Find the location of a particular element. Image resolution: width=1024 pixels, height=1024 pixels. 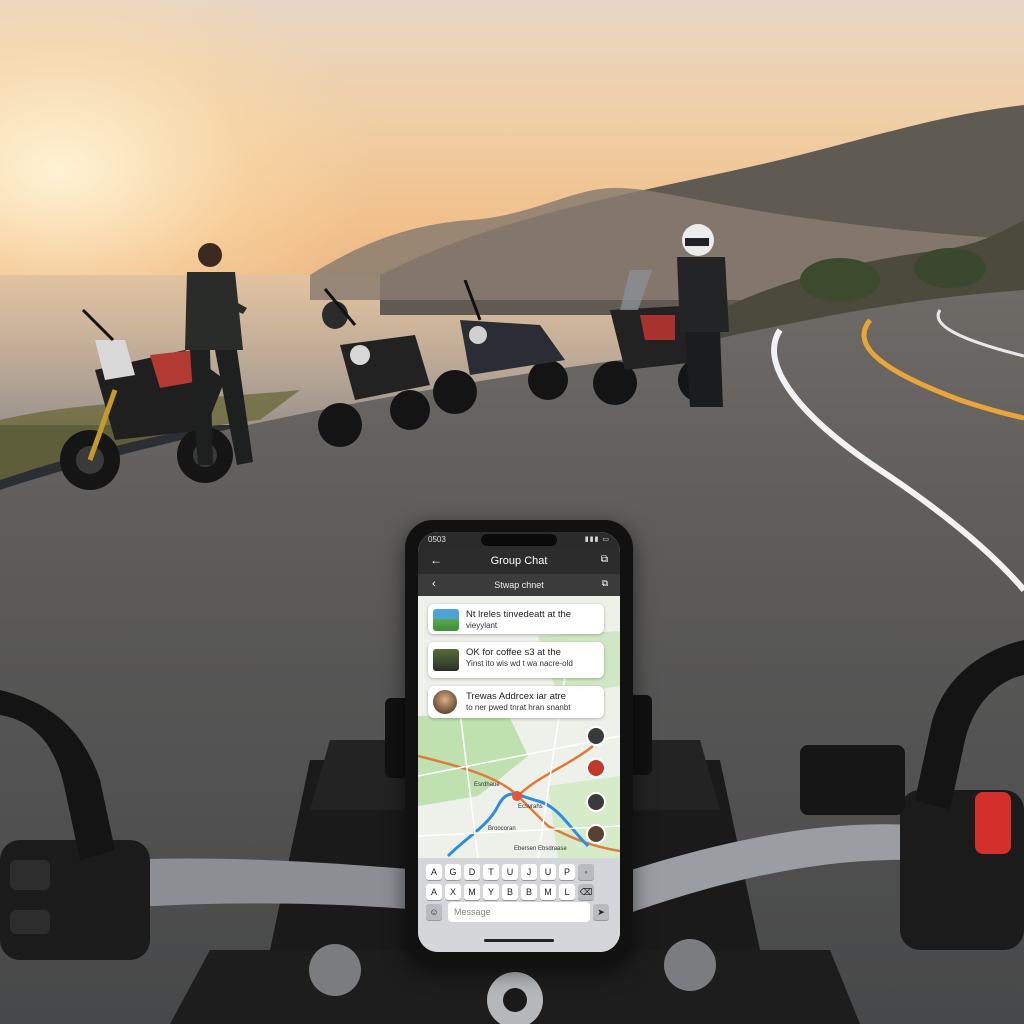

sub-header: ‹ Stwap chnet ⧉ is located at coordinates (519, 585).